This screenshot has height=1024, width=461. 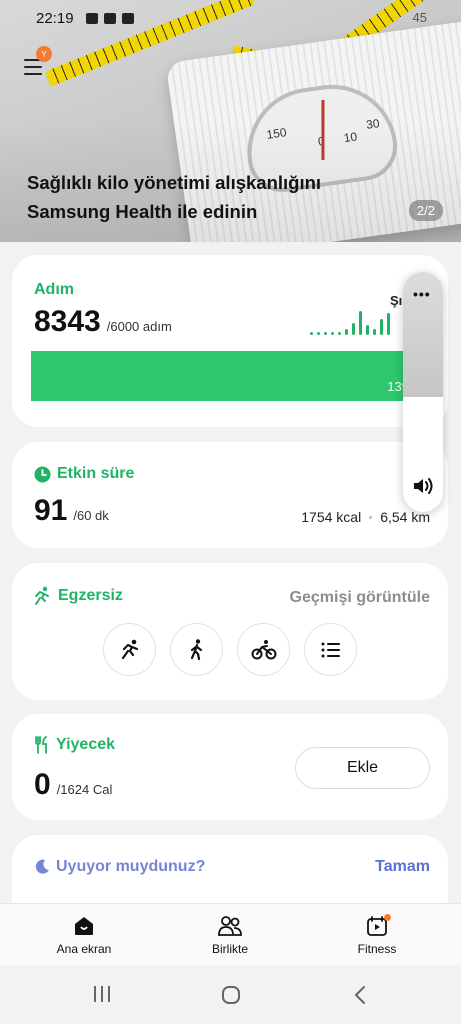 I want to click on food-goal: /1624 Cal, so click(x=84, y=789).